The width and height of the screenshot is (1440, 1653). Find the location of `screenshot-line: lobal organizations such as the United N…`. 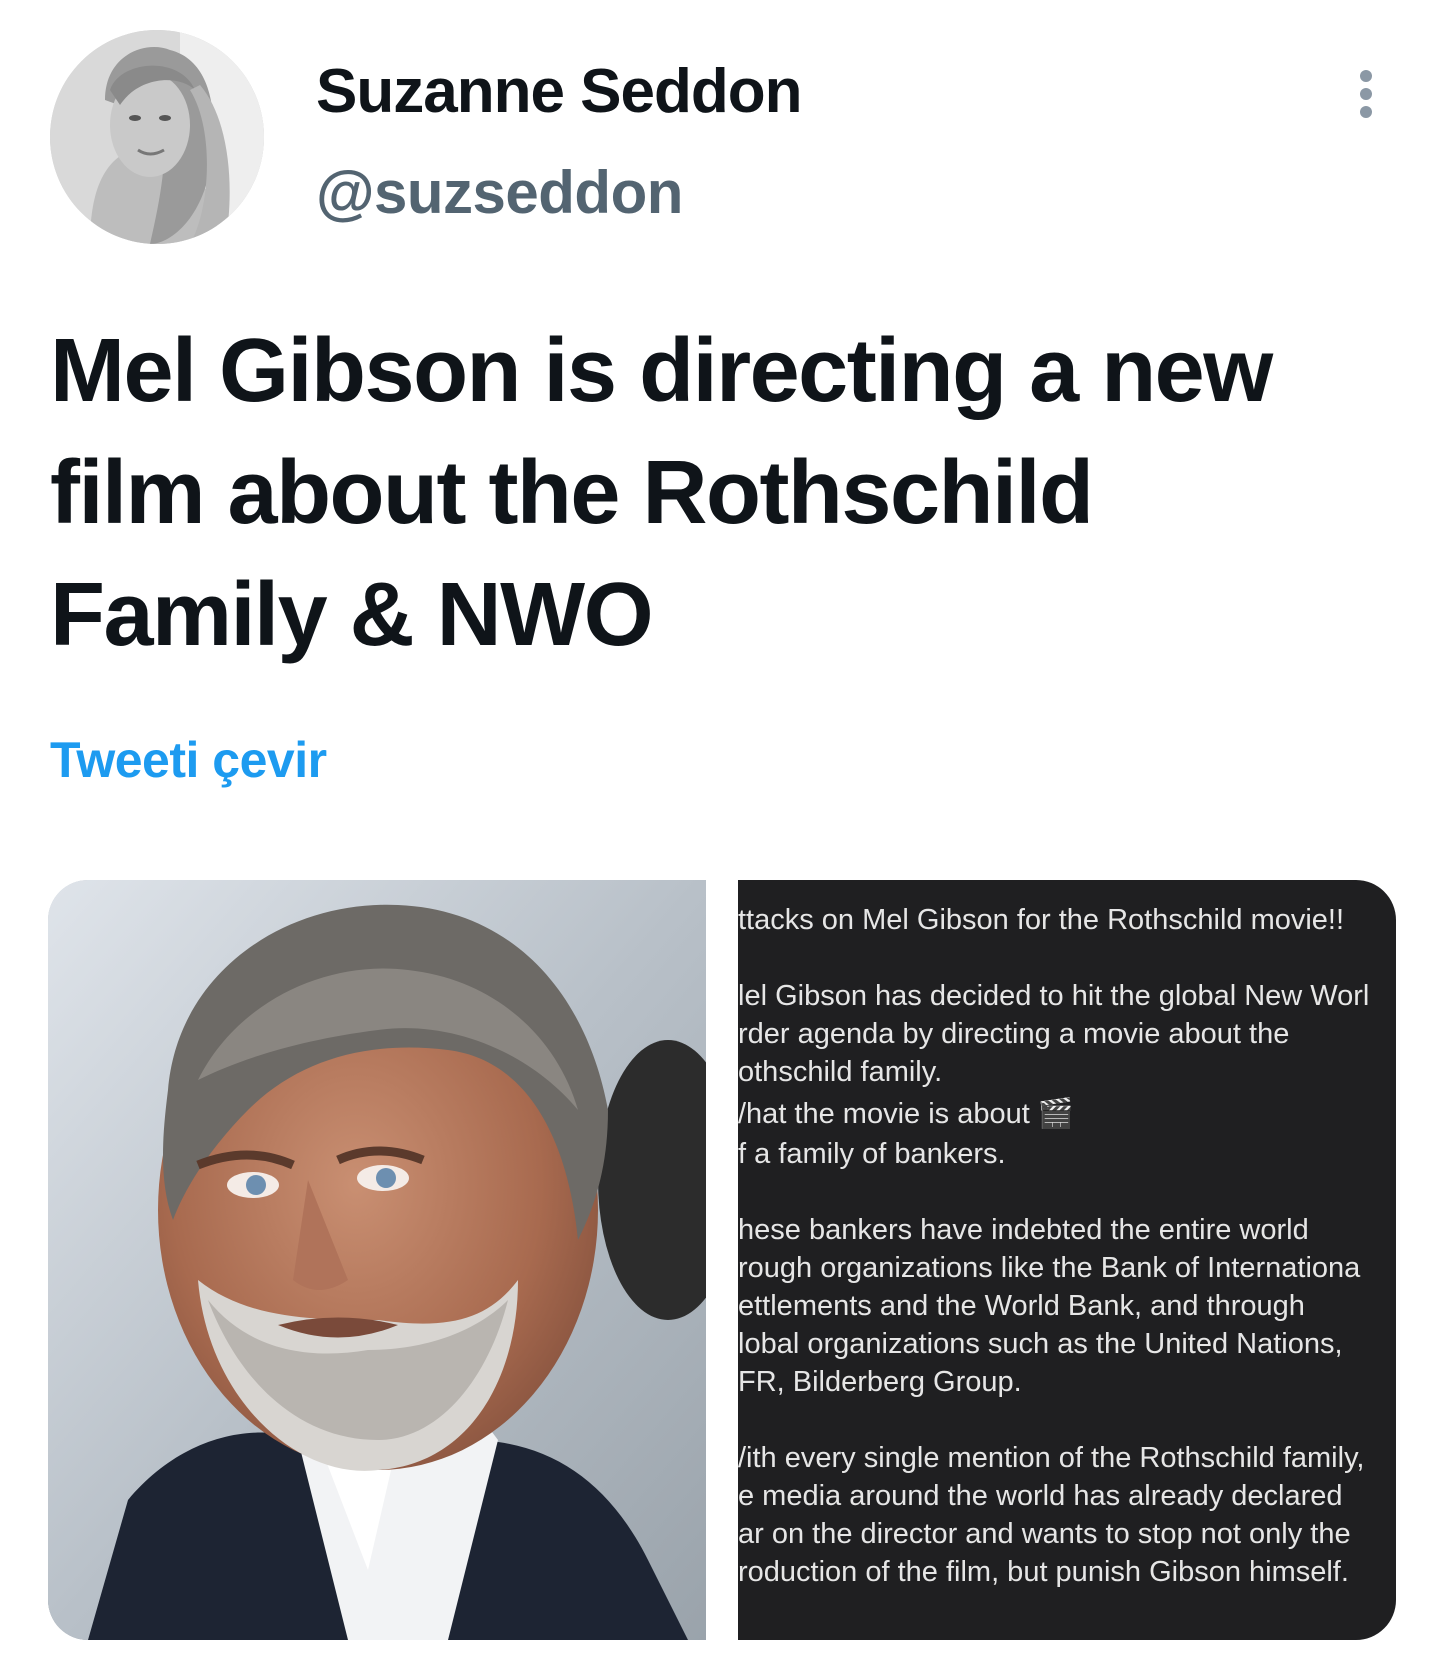

screenshot-line: lobal organizations such as the United N… is located at coordinates (1040, 1344).